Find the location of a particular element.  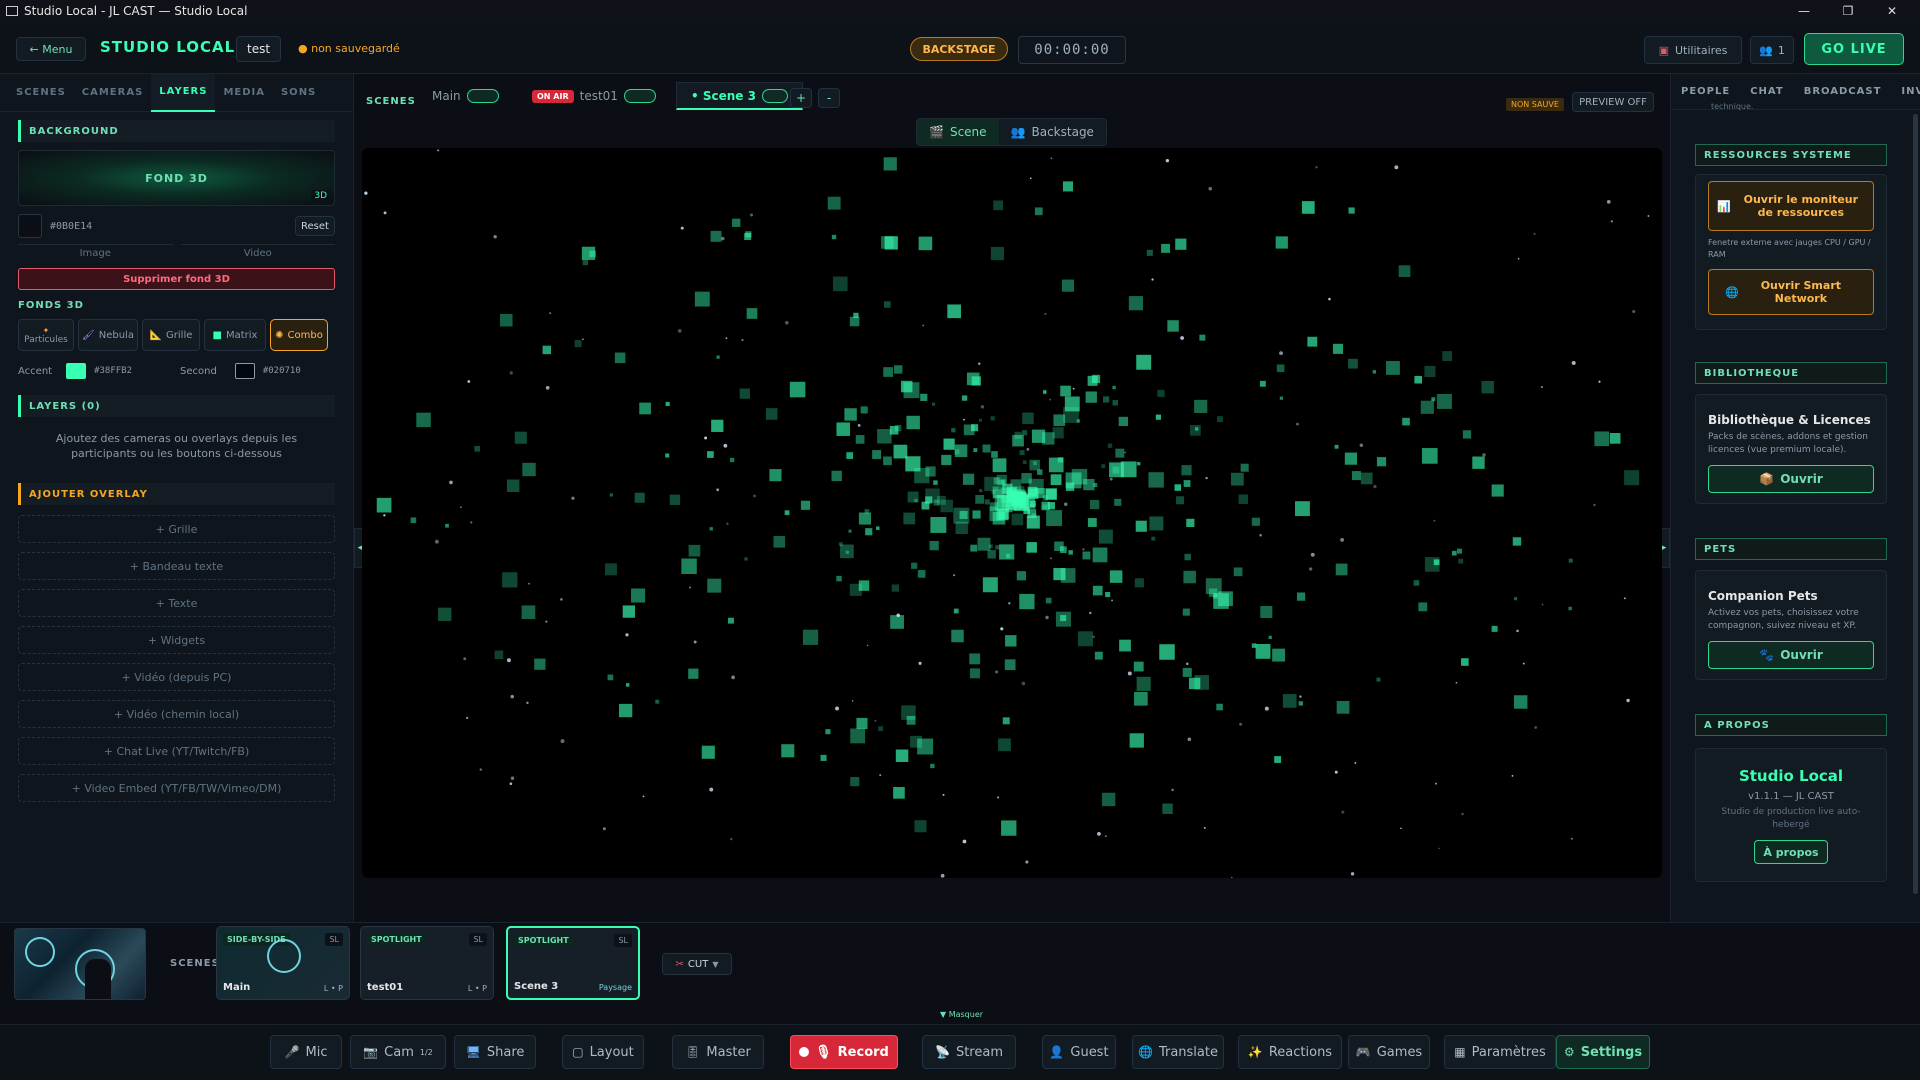

close-icon: ✕ is located at coordinates (1892, 11).